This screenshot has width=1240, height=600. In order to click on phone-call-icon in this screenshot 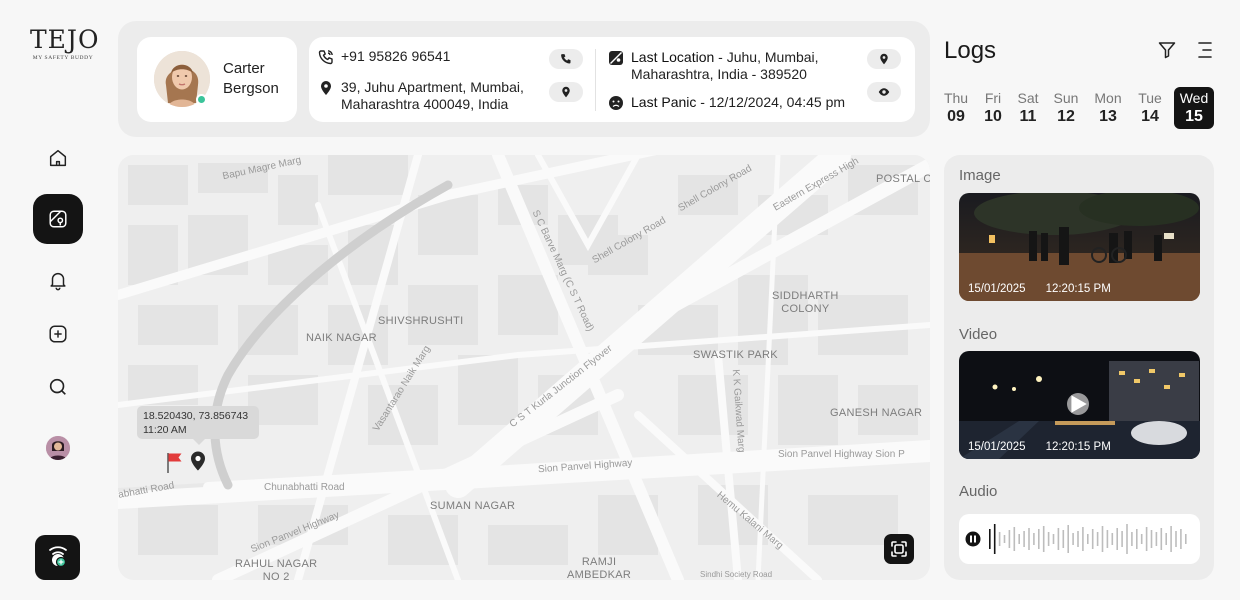, I will do `click(325, 57)`.